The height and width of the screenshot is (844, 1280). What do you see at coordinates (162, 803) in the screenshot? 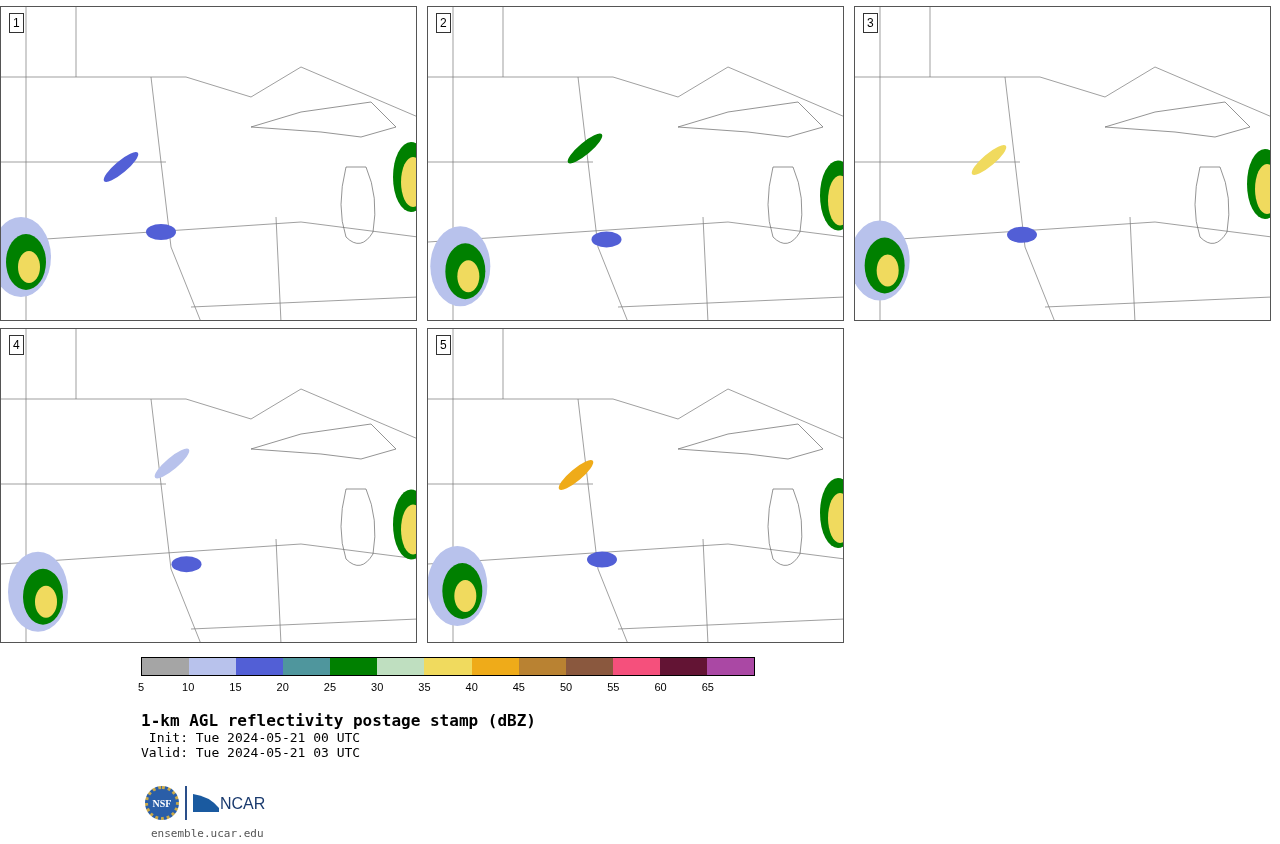
I see `nsf-logo: NSF` at bounding box center [162, 803].